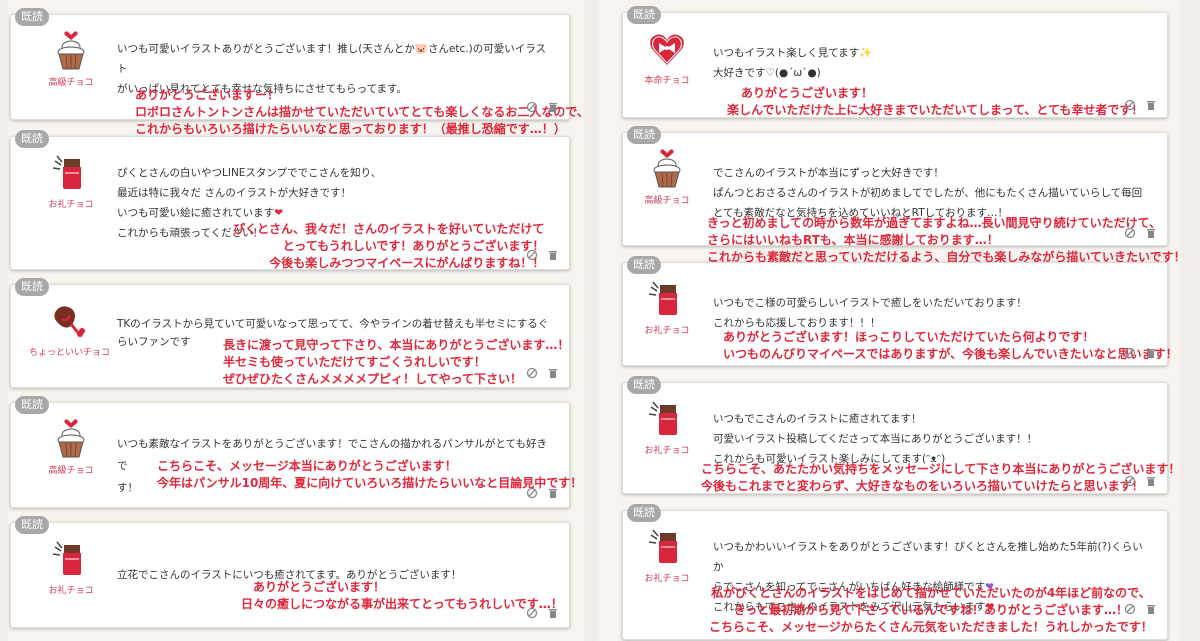 The height and width of the screenshot is (641, 1200). What do you see at coordinates (793, 63) in the screenshot?
I see `message-text: いつもイラスト楽しく見てます✨ 大好きです♡(●´ω`●)` at bounding box center [793, 63].